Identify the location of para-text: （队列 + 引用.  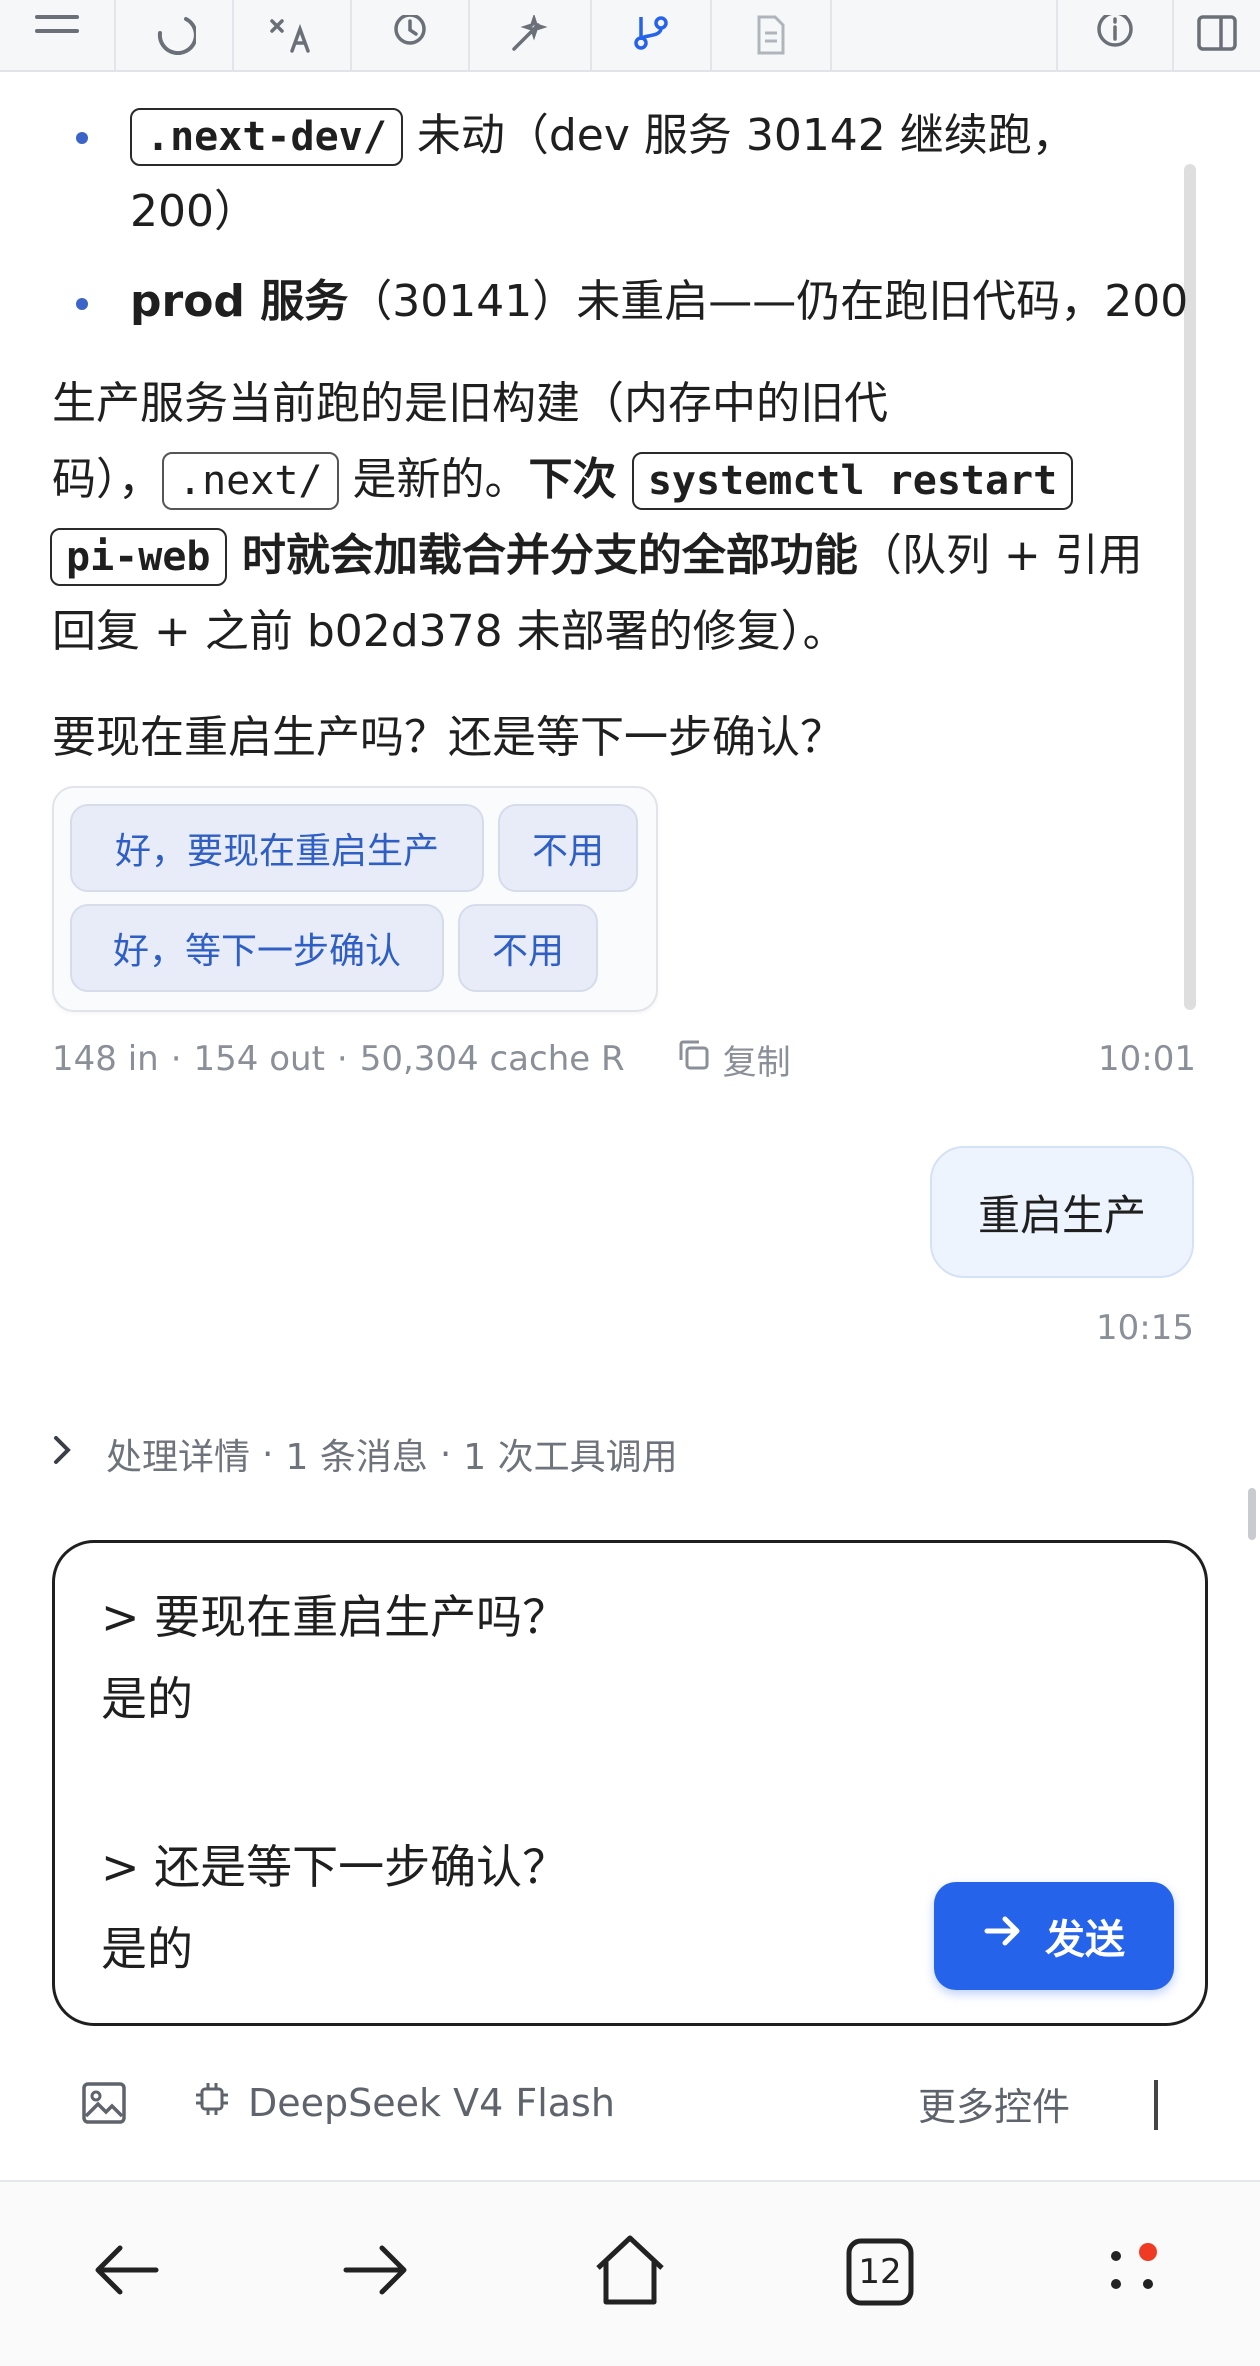
(1000, 555).